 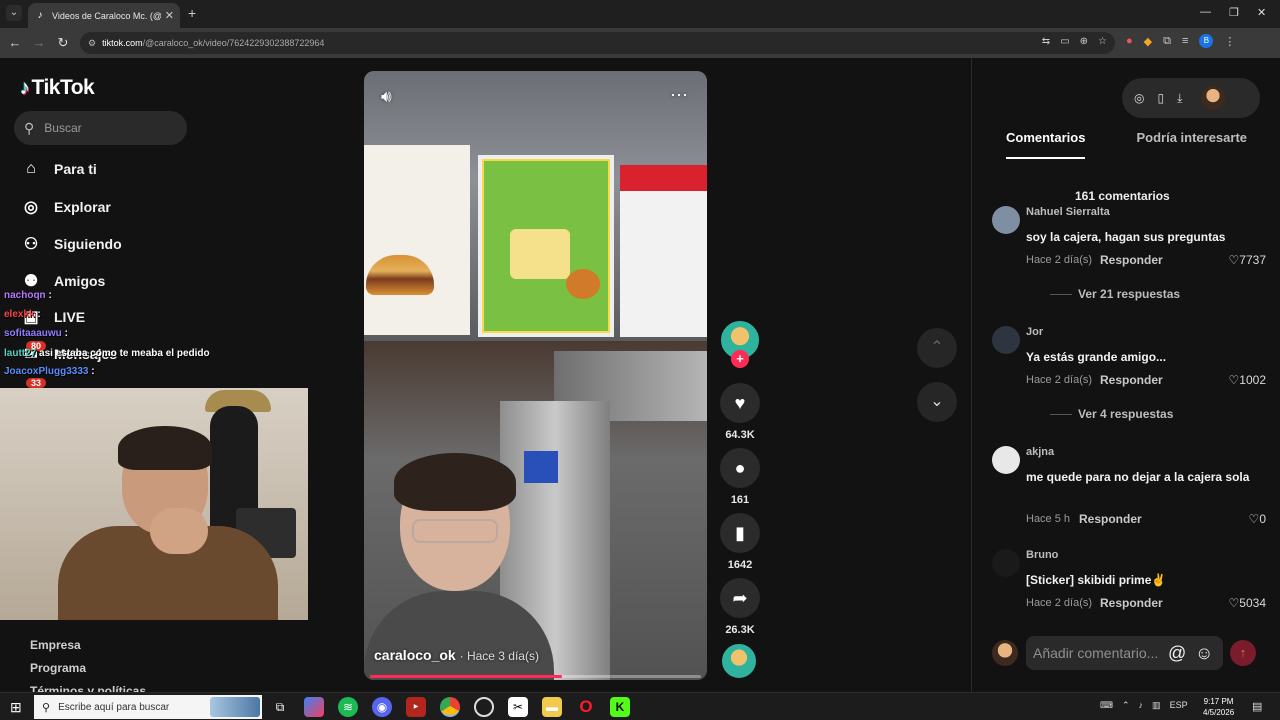 What do you see at coordinates (586, 707) in the screenshot?
I see `opera-icon: O` at bounding box center [586, 707].